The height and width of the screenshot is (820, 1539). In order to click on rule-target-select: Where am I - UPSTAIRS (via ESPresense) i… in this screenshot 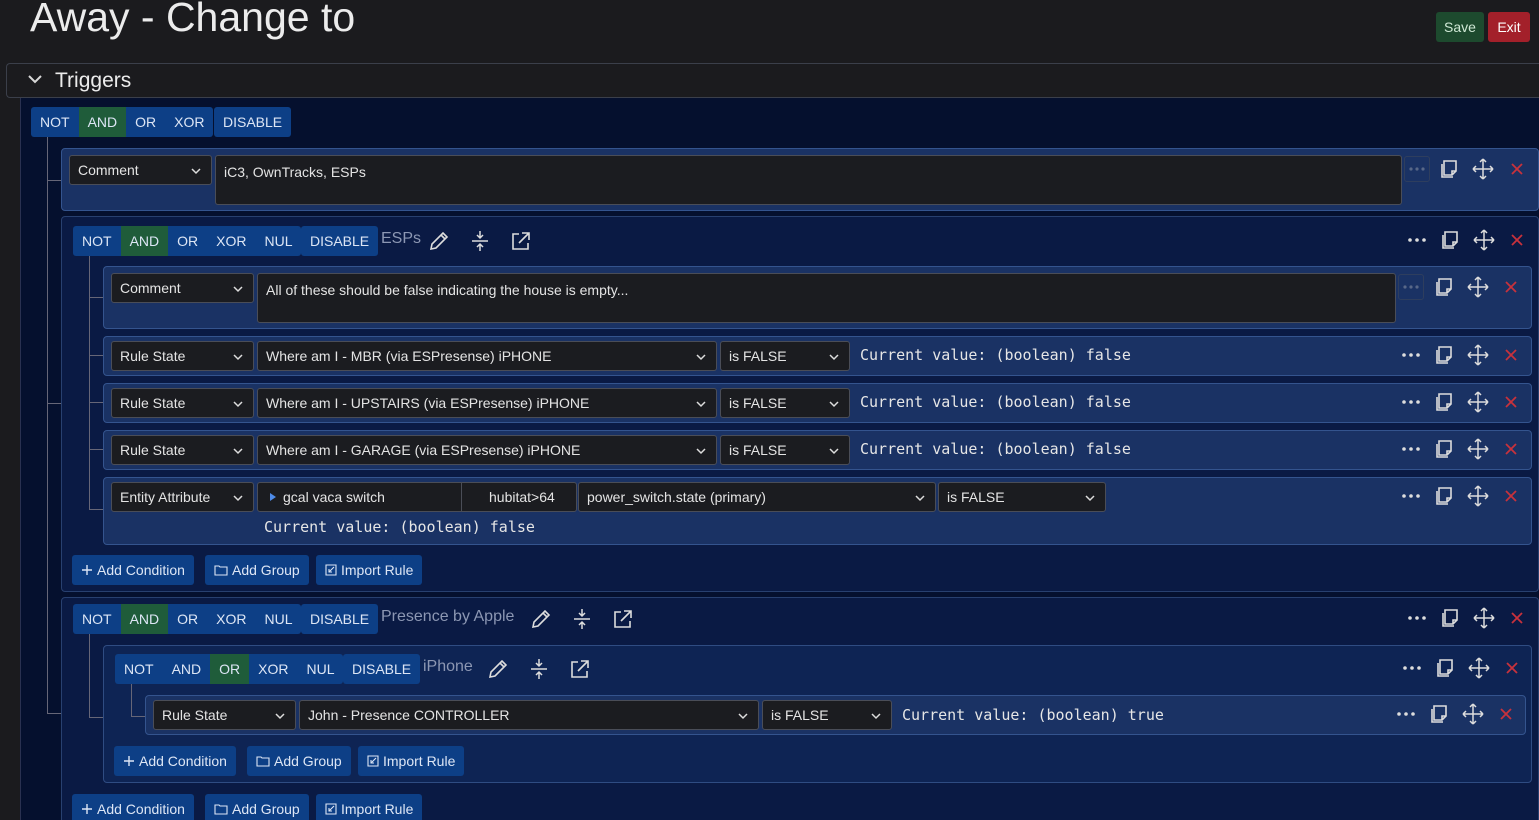, I will do `click(487, 403)`.